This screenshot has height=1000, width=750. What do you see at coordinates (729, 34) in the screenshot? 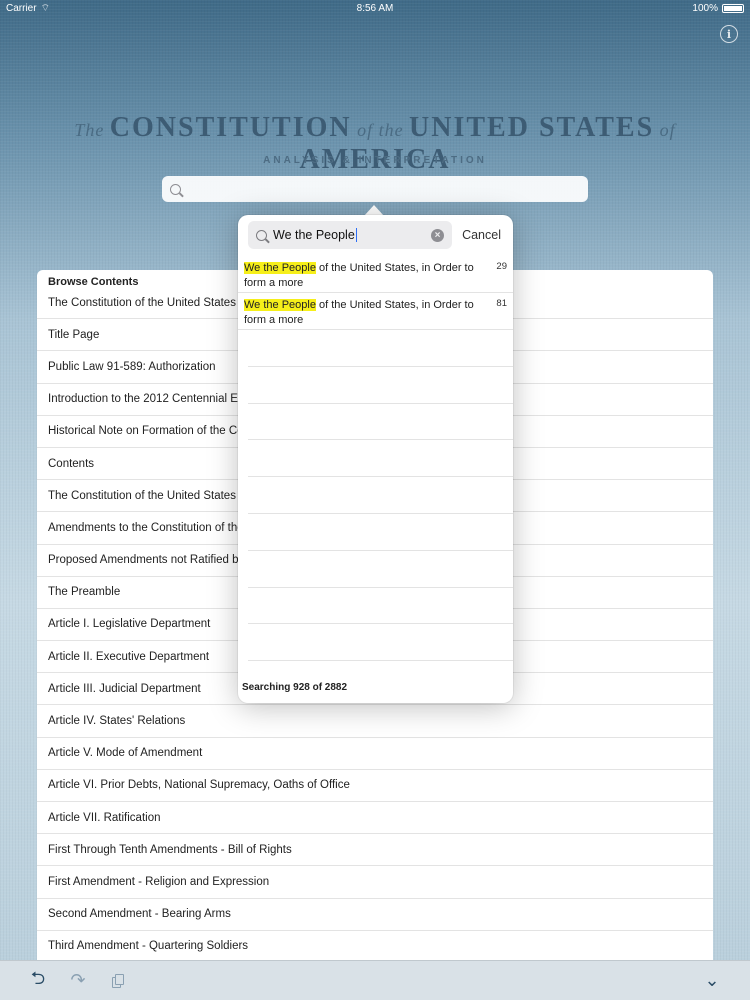
I see `info-icon: i` at bounding box center [729, 34].